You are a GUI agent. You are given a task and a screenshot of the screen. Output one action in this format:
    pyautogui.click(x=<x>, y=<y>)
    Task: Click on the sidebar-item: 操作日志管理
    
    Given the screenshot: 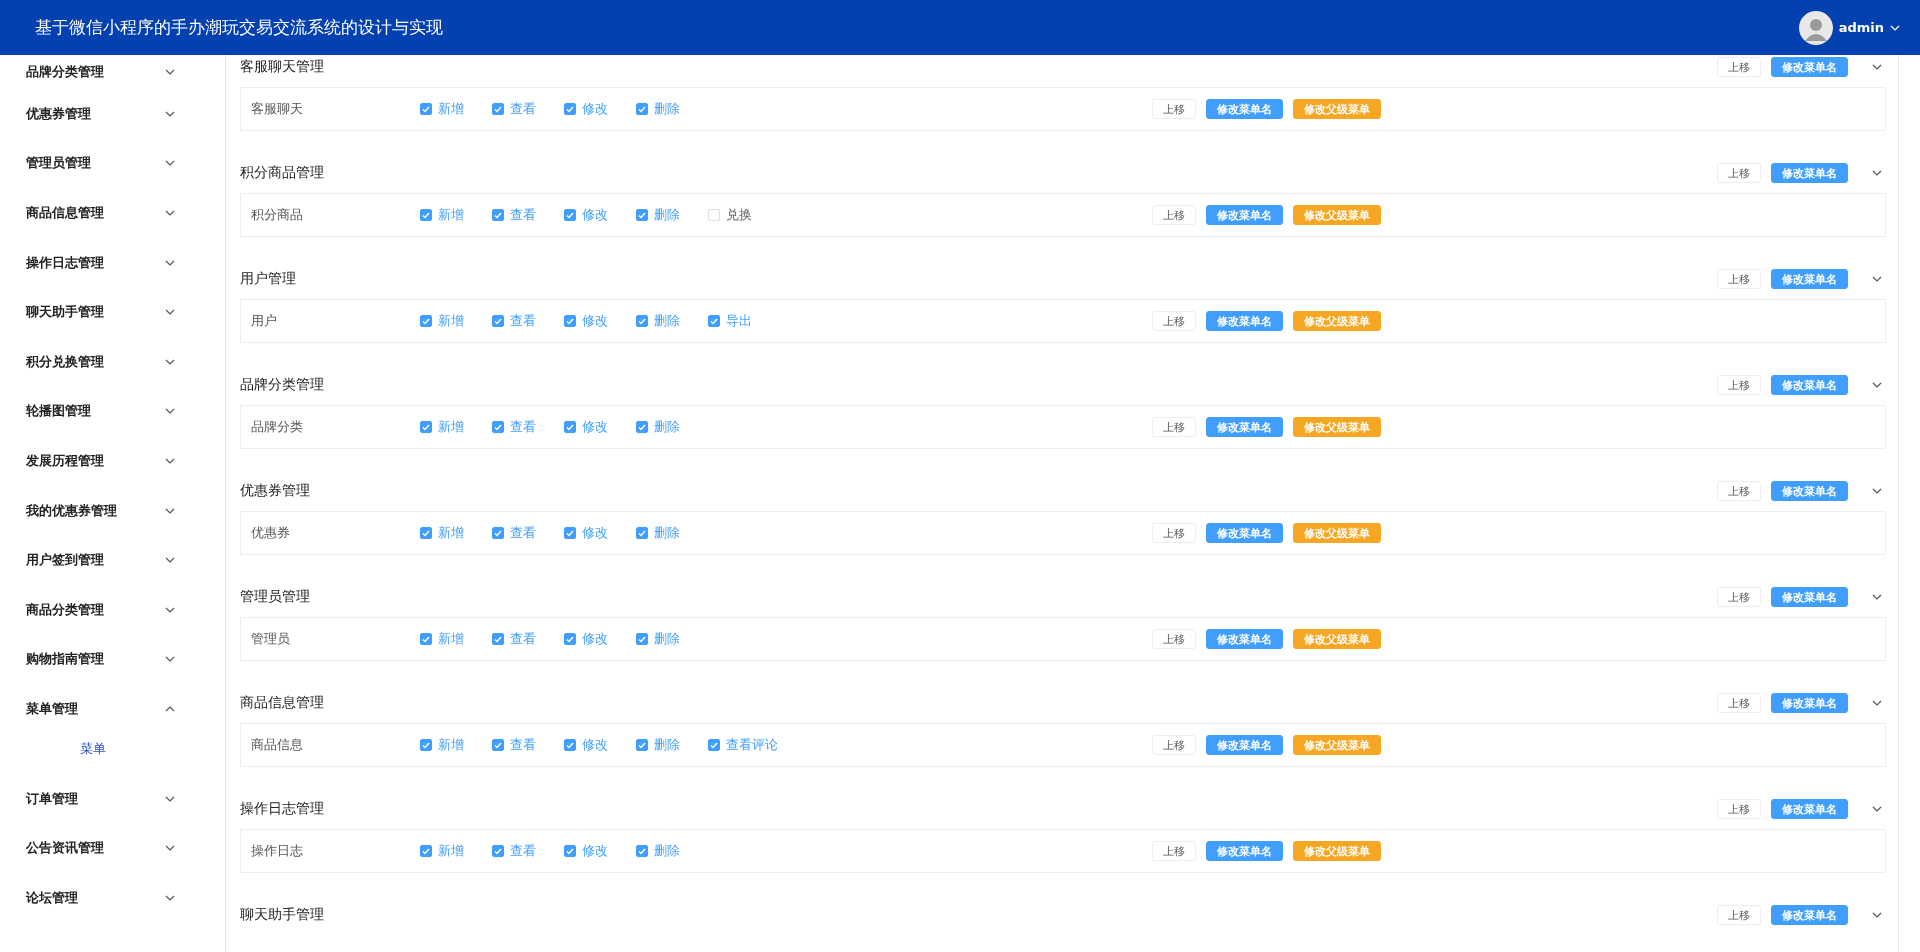 What is the action you would take?
    pyautogui.click(x=112, y=262)
    